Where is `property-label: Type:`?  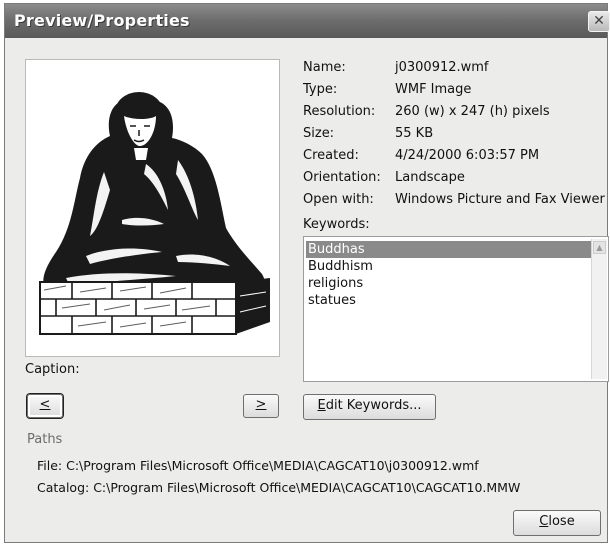
property-label: Type: is located at coordinates (320, 89).